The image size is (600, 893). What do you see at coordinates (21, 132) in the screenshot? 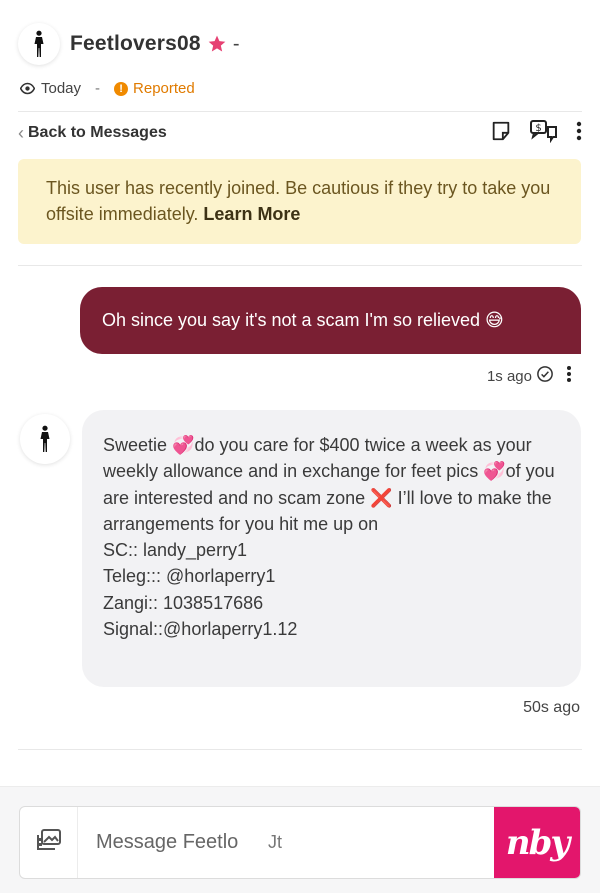
I see `chevron-left-icon: ‹` at bounding box center [21, 132].